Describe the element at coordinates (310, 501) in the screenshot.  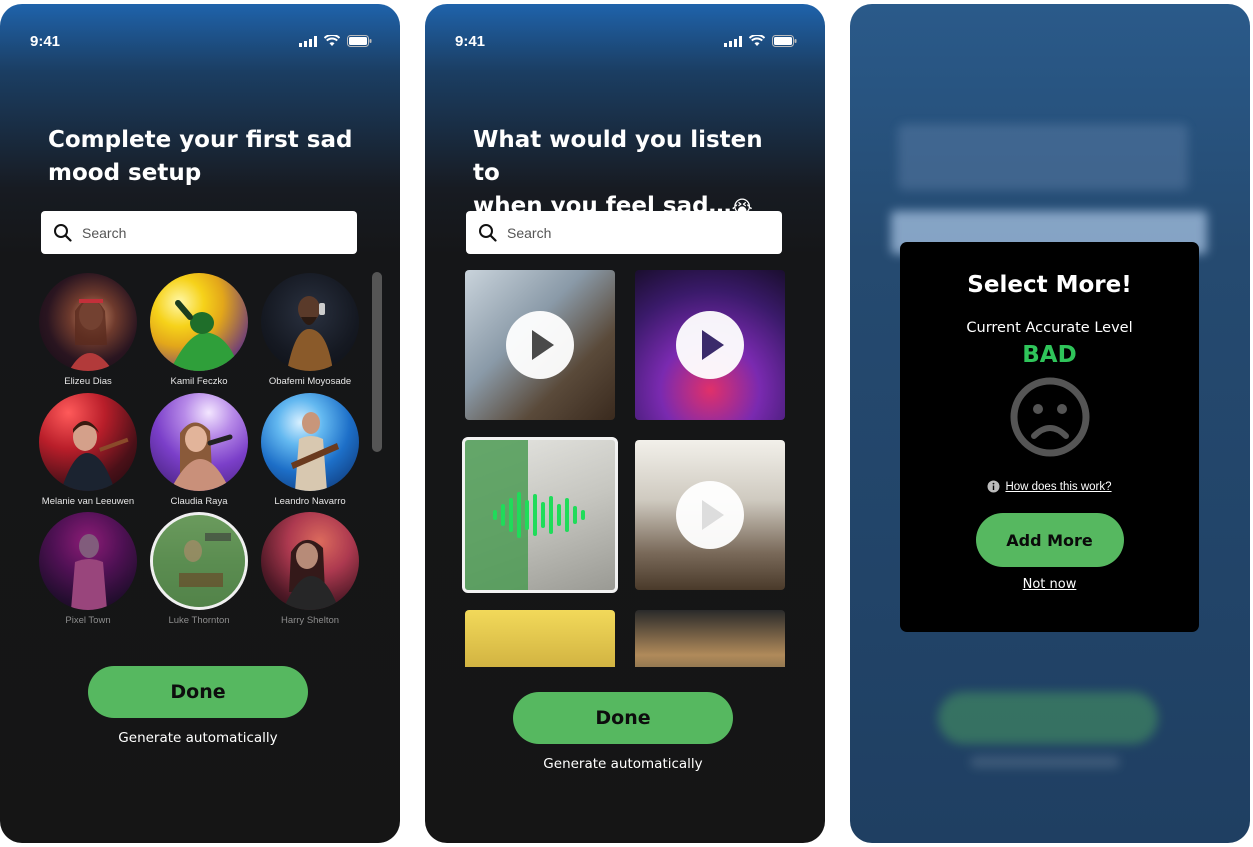
I see `artist-name: Leandro Navarro` at that location.